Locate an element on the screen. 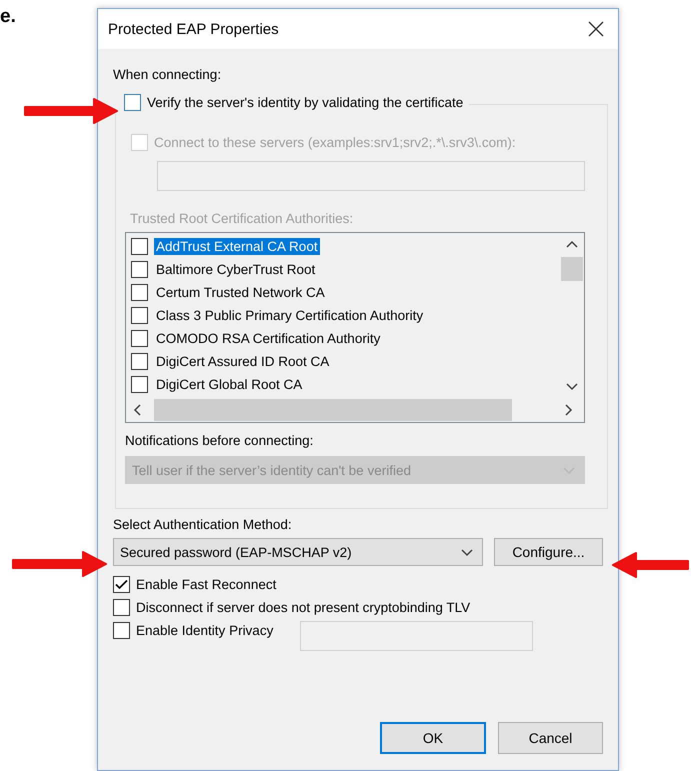 This screenshot has height=771, width=691. auth-method-dropdown: Secured password (EAP-MSCHAP v2) is located at coordinates (298, 552).